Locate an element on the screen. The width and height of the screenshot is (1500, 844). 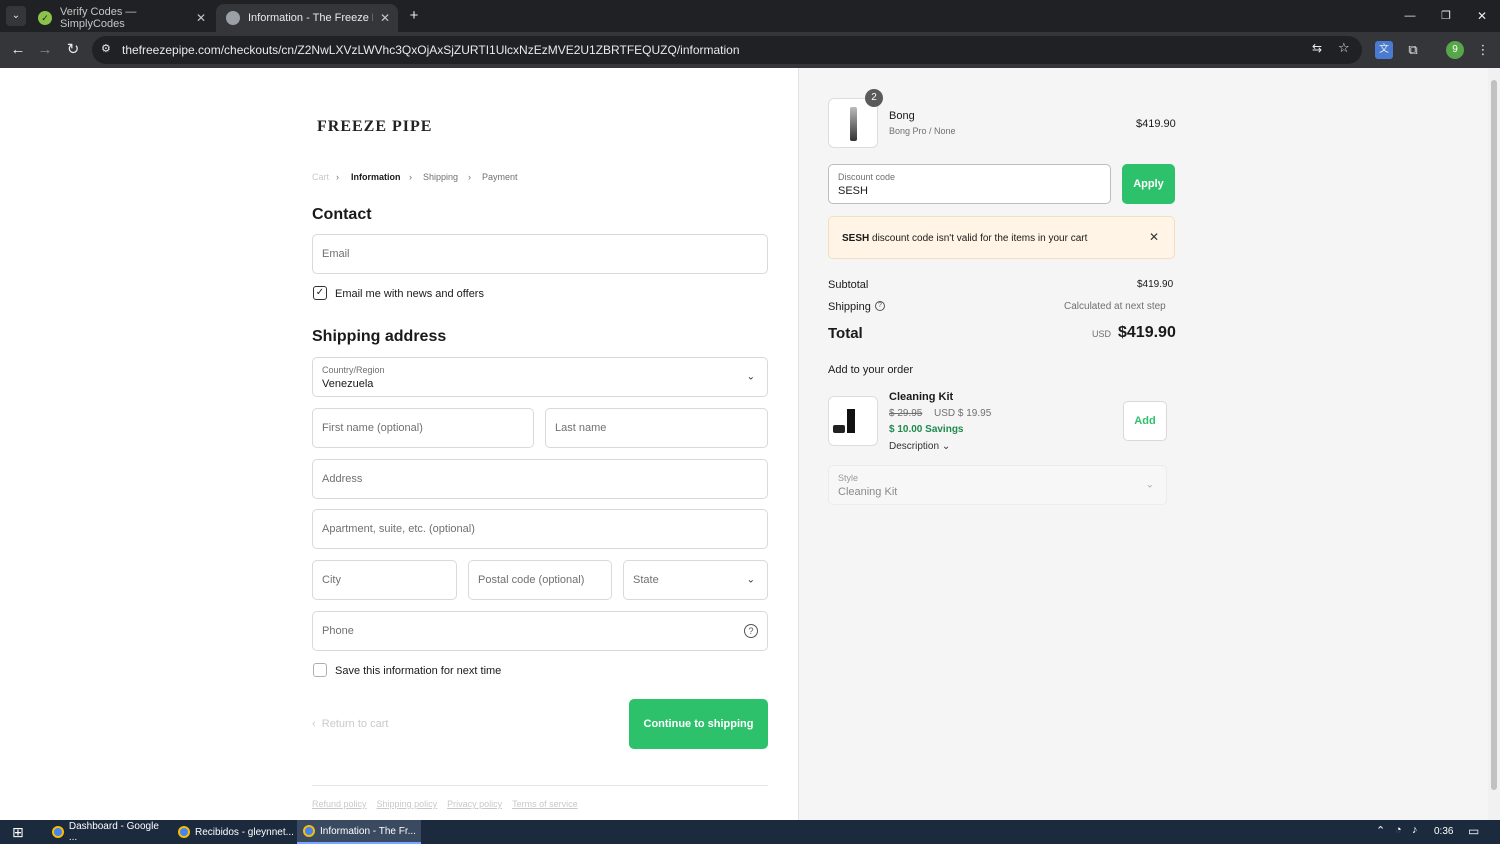
upsell-name: Cleaning Kit is located at coordinates (921, 397).